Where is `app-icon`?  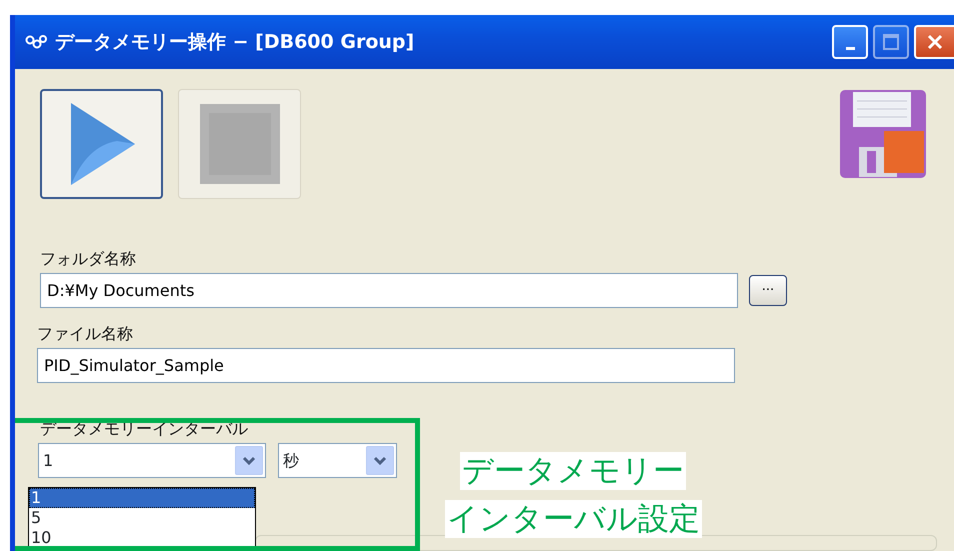 app-icon is located at coordinates (36, 42).